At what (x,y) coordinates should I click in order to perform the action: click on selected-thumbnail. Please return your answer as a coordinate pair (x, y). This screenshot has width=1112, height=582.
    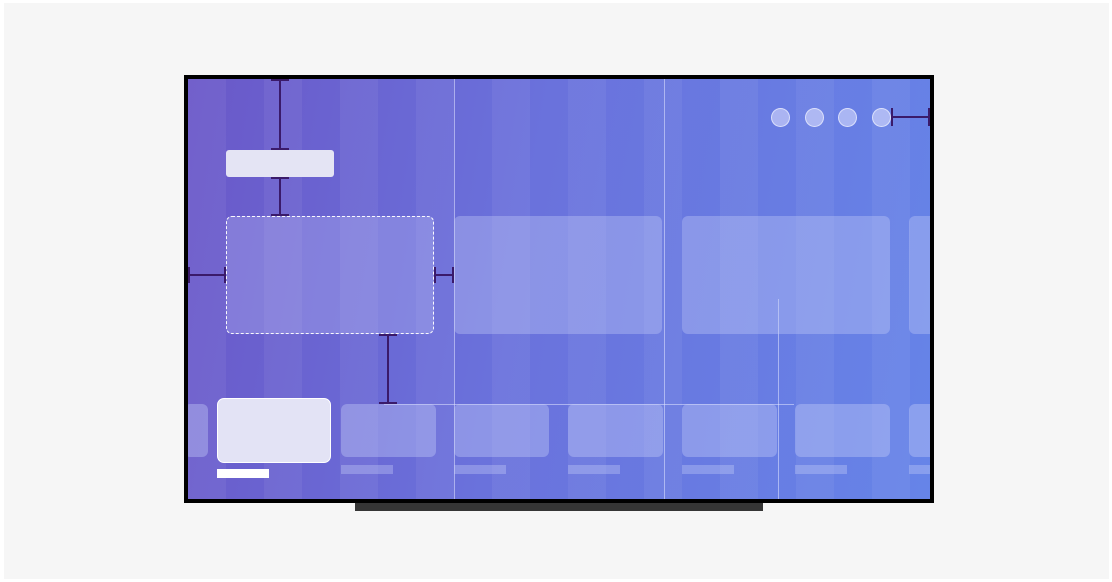
    Looking at the image, I should click on (274, 430).